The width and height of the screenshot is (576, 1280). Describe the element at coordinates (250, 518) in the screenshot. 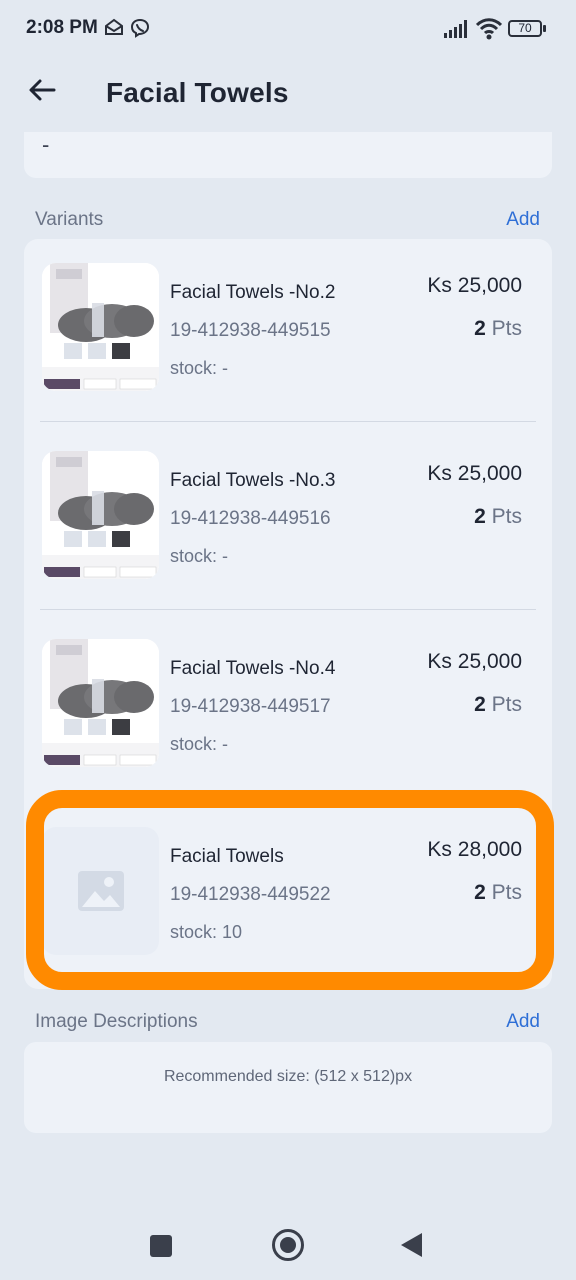

I see `variant-sku: 19-412938-449516` at that location.